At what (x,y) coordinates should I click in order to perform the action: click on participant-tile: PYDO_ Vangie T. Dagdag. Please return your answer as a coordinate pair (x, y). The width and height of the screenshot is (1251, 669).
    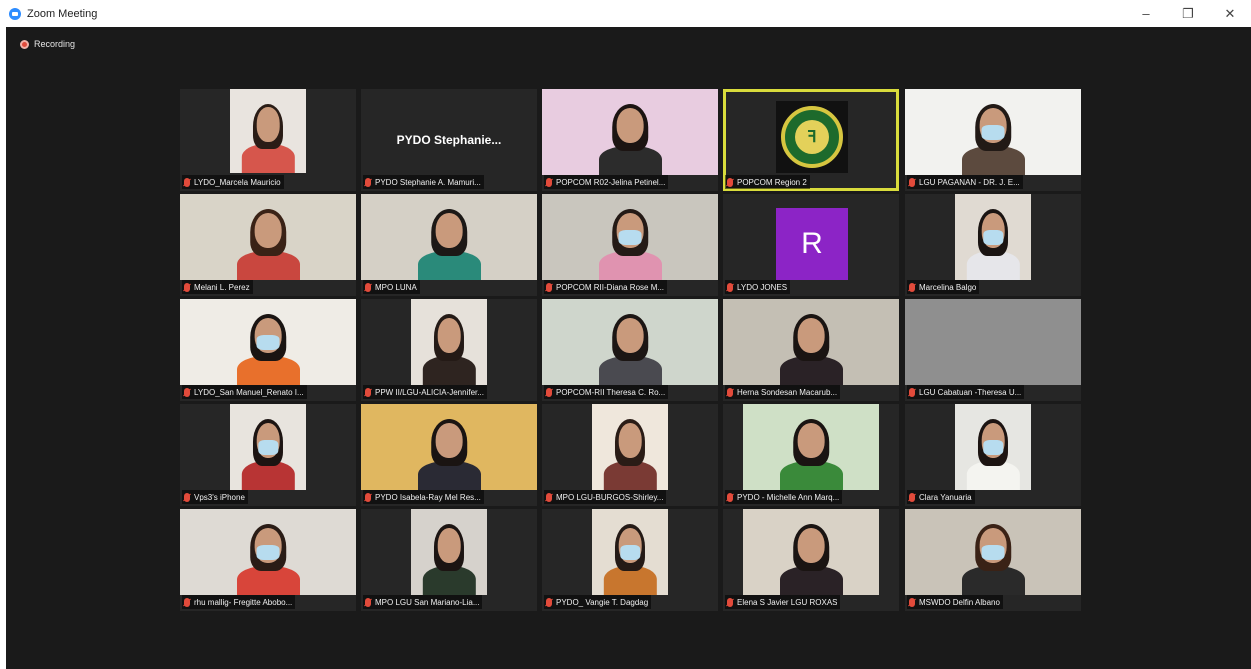
    Looking at the image, I should click on (630, 560).